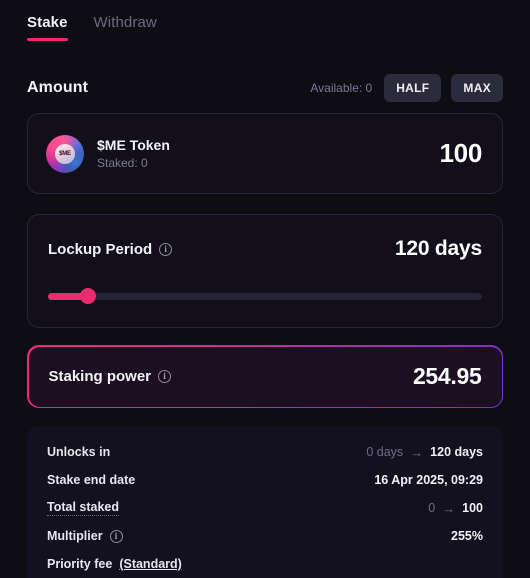 Image resolution: width=530 pixels, height=578 pixels. Describe the element at coordinates (87, 296) in the screenshot. I see `slider-thumb` at that location.